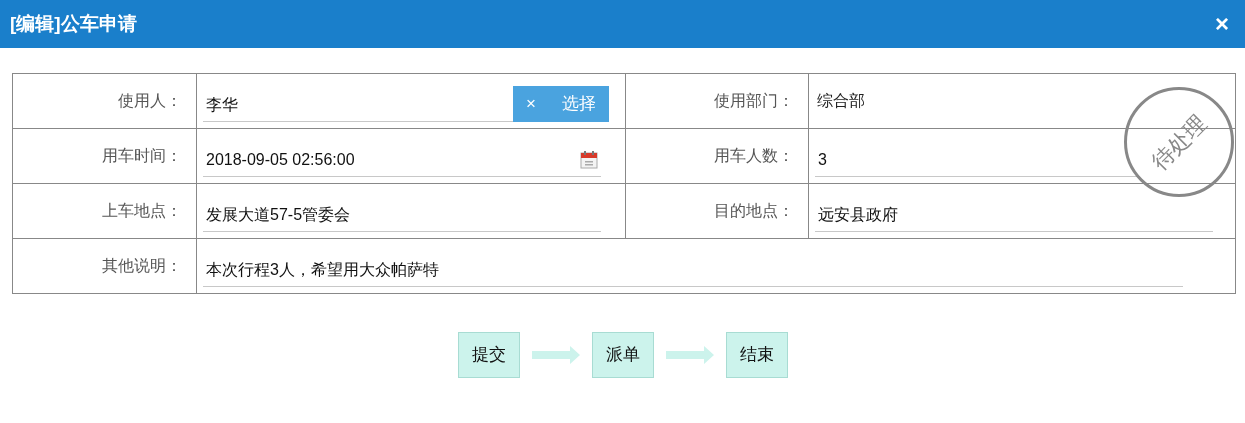 The width and height of the screenshot is (1245, 423). What do you see at coordinates (589, 159) in the screenshot?
I see `calendar-icon` at bounding box center [589, 159].